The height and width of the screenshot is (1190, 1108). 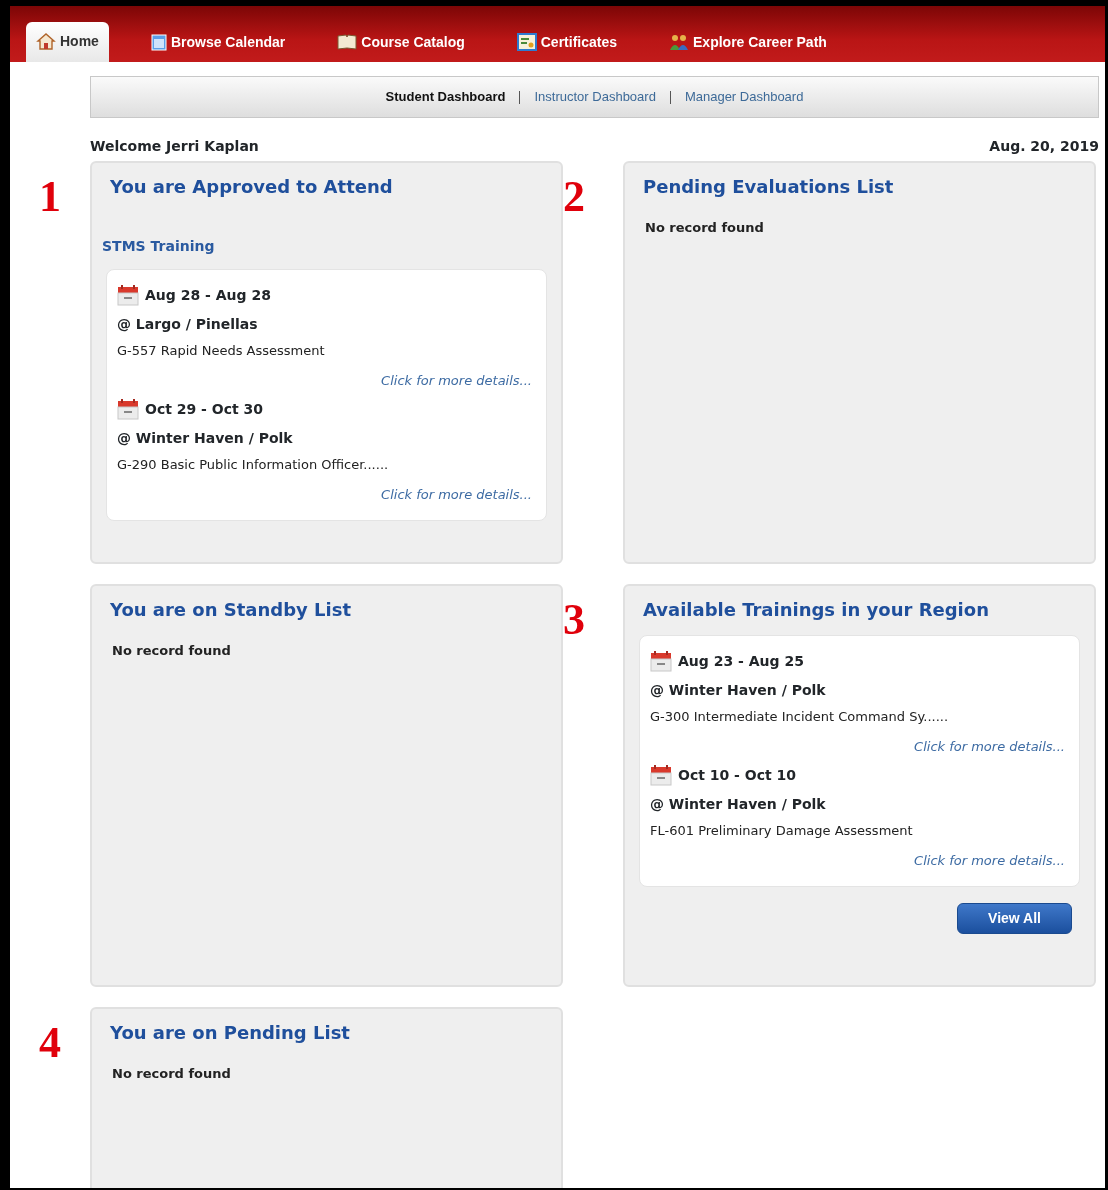 I want to click on annotation-number: 4, so click(x=50, y=1045).